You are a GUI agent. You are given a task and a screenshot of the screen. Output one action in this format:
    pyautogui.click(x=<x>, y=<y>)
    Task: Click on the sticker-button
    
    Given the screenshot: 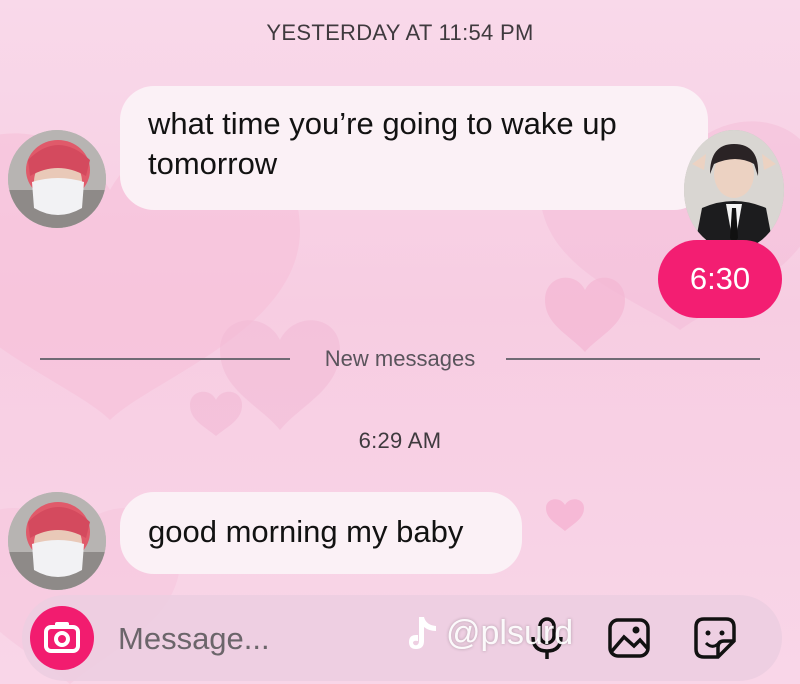 What is the action you would take?
    pyautogui.click(x=715, y=638)
    